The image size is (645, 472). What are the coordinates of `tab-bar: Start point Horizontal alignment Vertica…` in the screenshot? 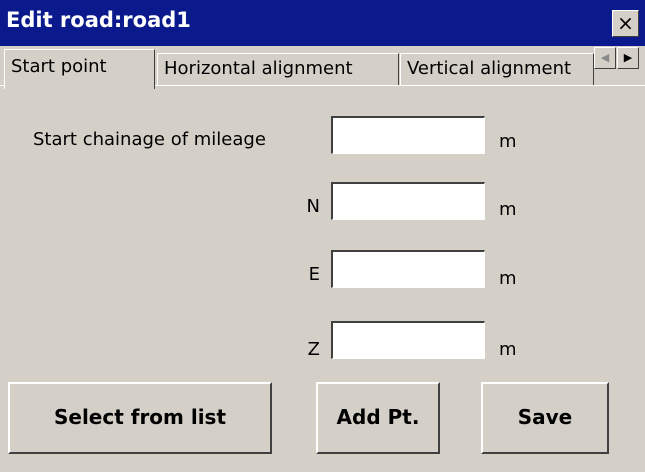 It's located at (322, 67).